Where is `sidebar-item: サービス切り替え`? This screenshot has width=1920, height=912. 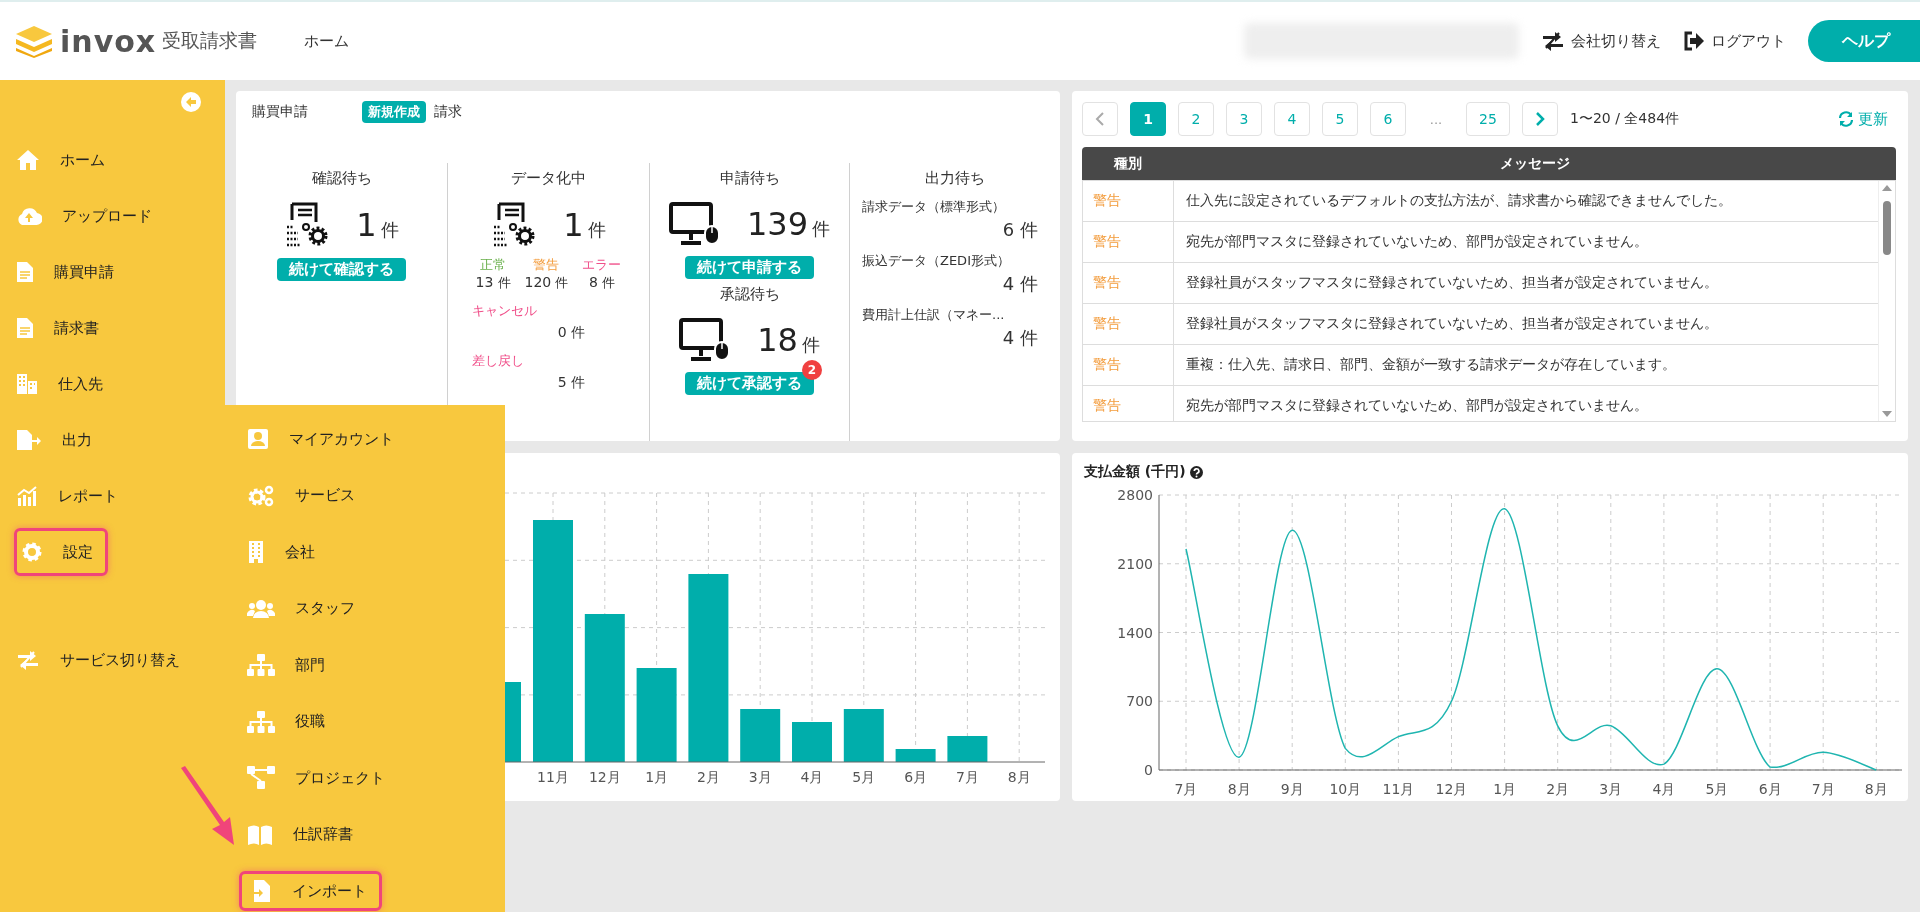
sidebar-item: サービス切り替え is located at coordinates (96, 660).